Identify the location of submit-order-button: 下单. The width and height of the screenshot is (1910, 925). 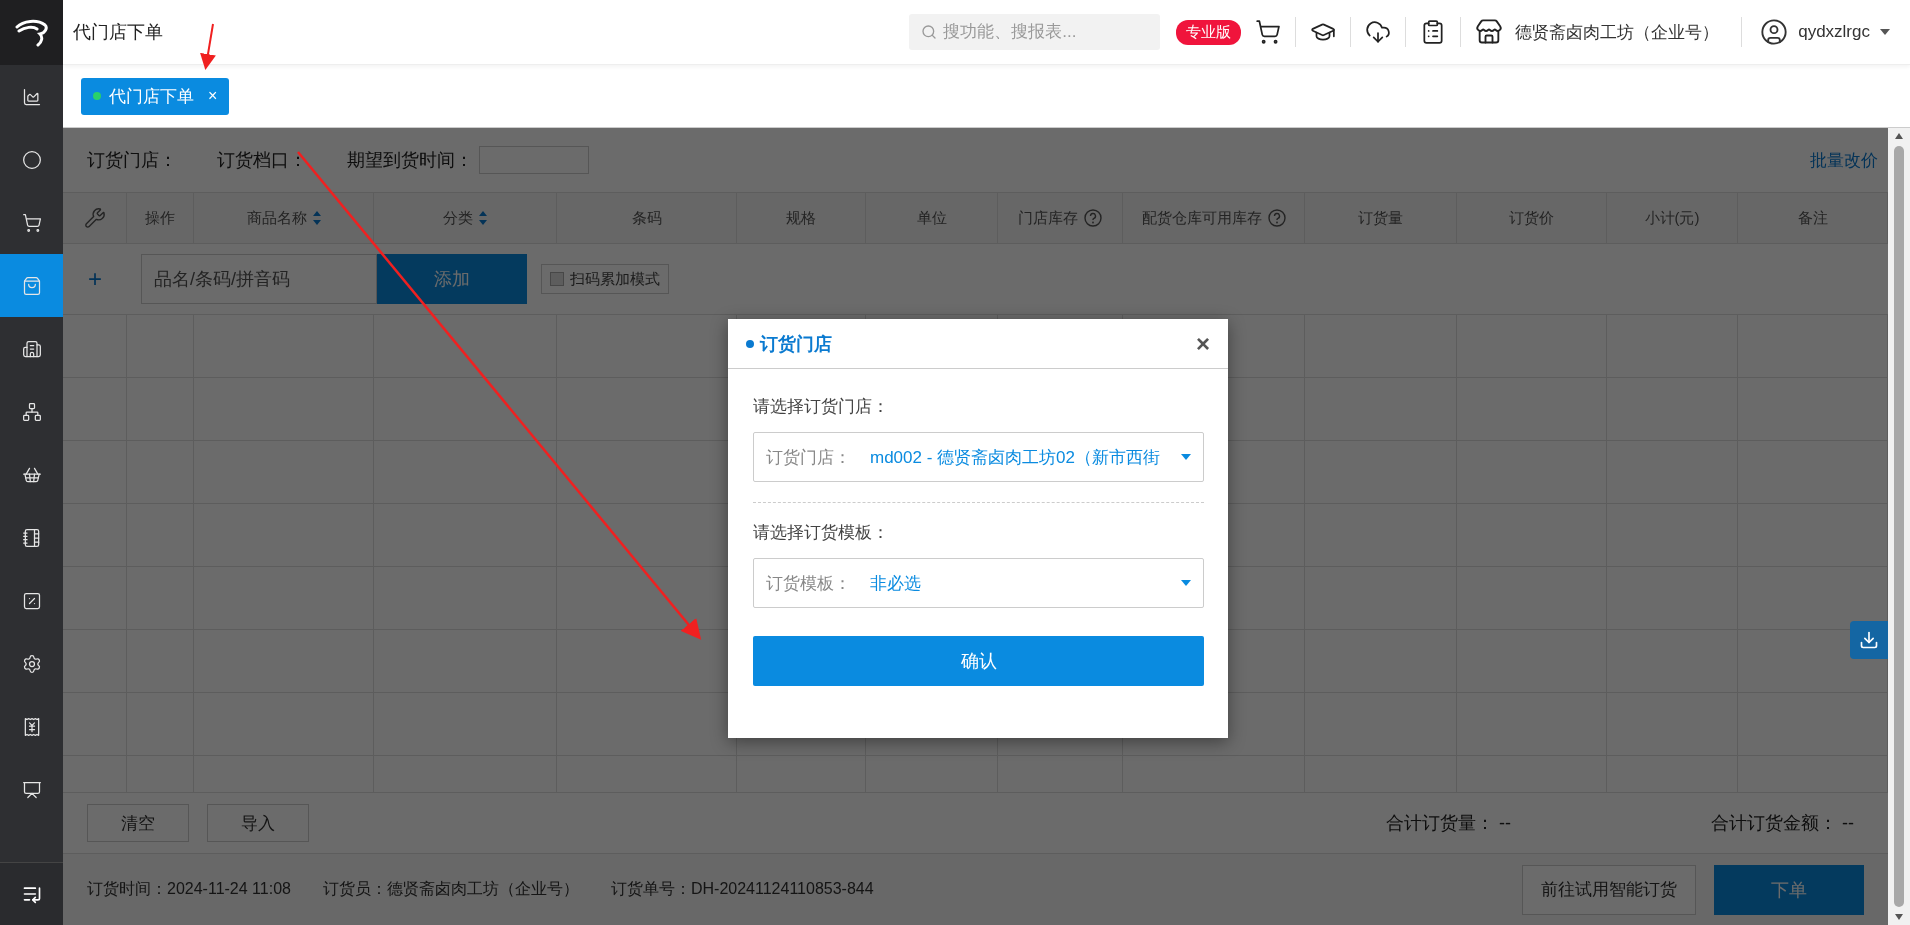
(1789, 889).